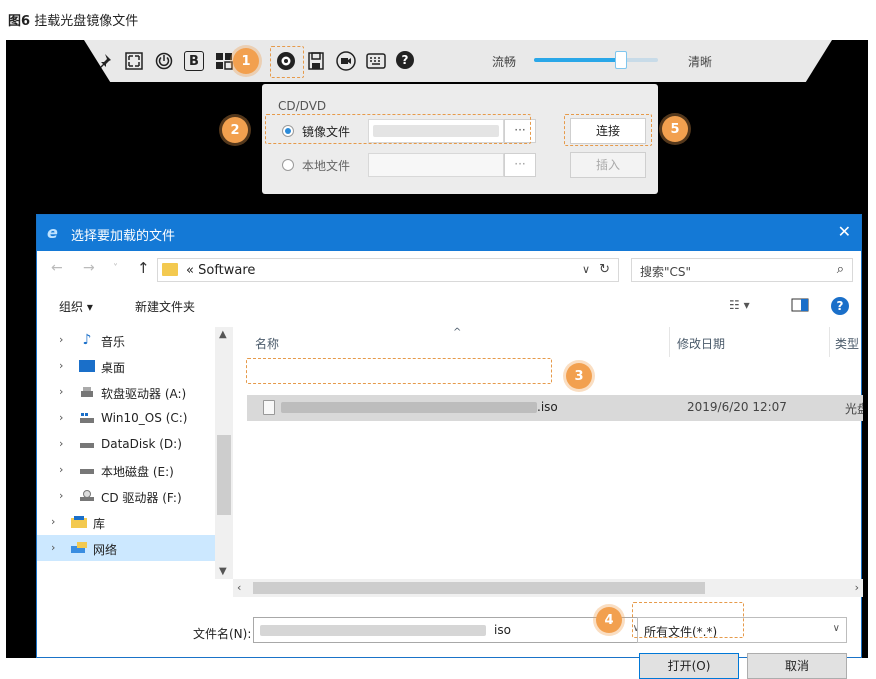 The image size is (876, 679). What do you see at coordinates (857, 587) in the screenshot?
I see `scroll-right-icon: ›` at bounding box center [857, 587].